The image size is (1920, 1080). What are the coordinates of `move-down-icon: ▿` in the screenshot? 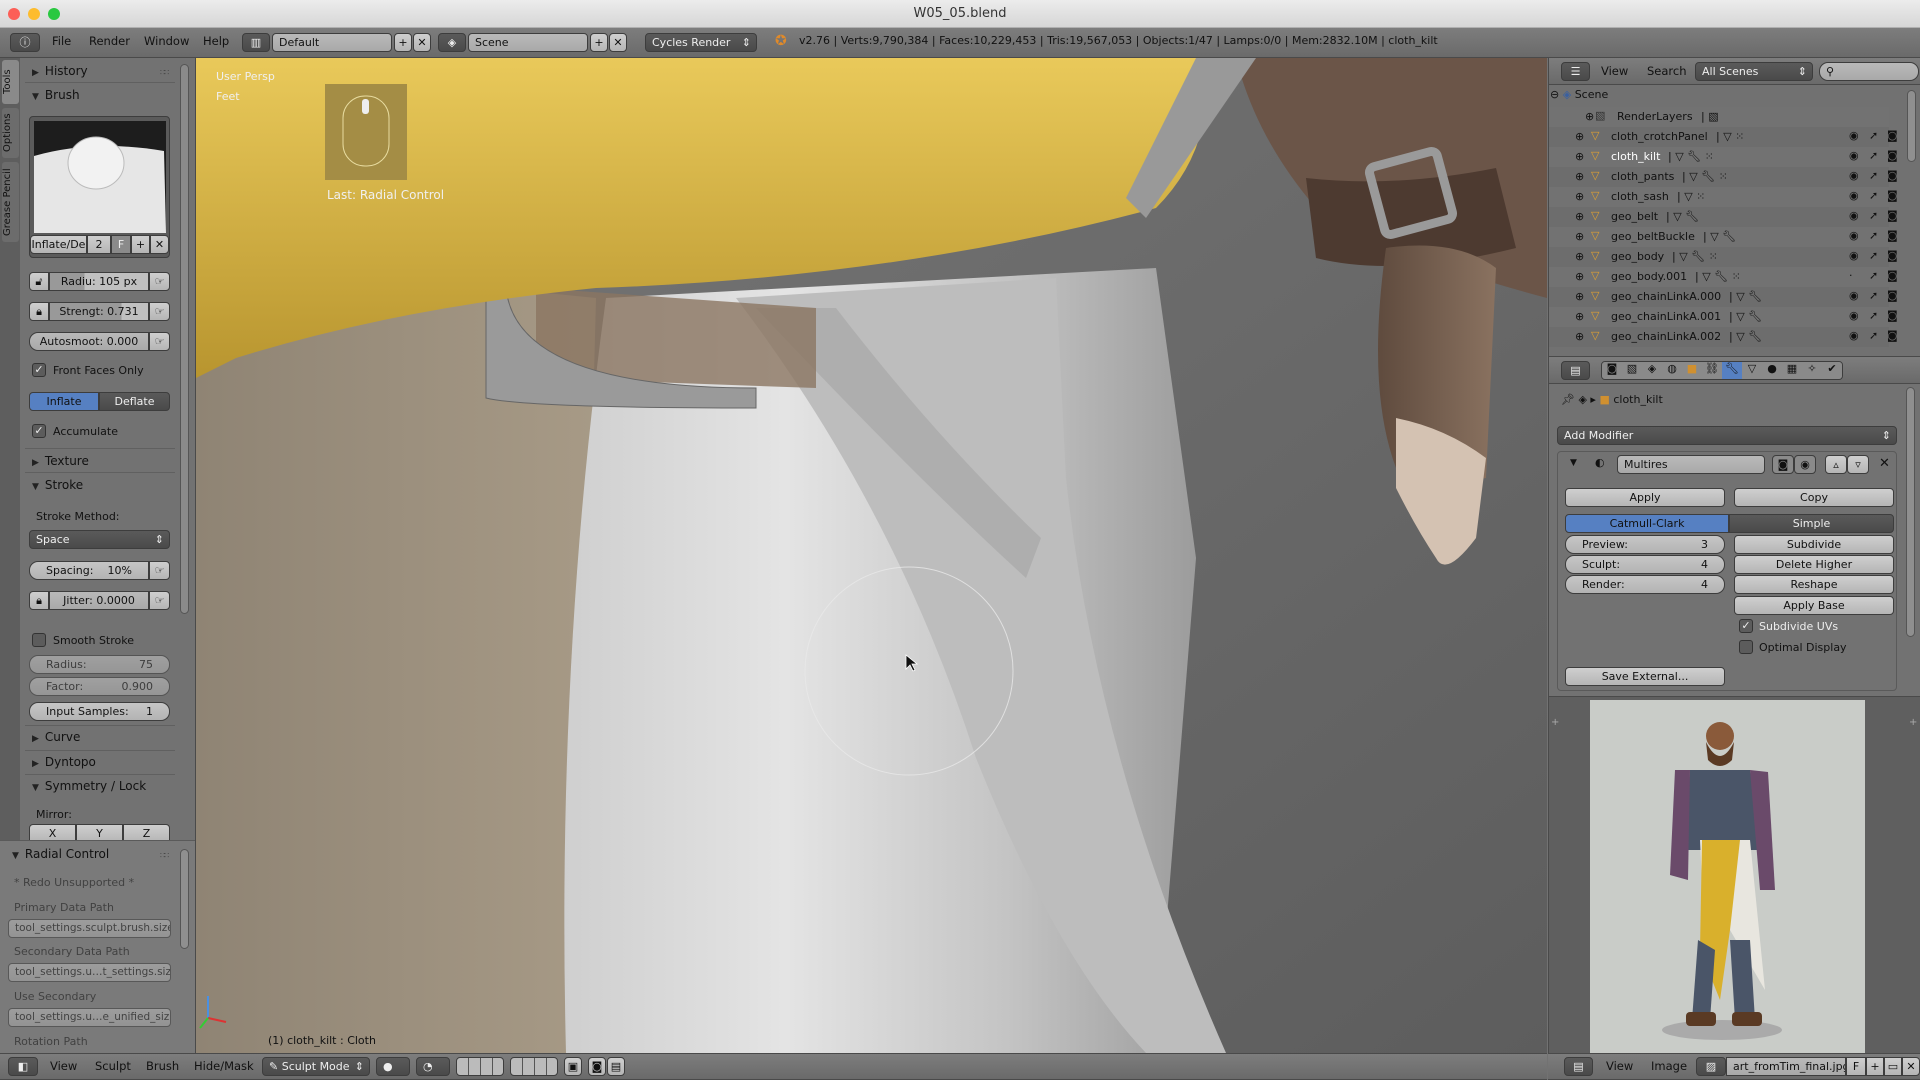 It's located at (1858, 464).